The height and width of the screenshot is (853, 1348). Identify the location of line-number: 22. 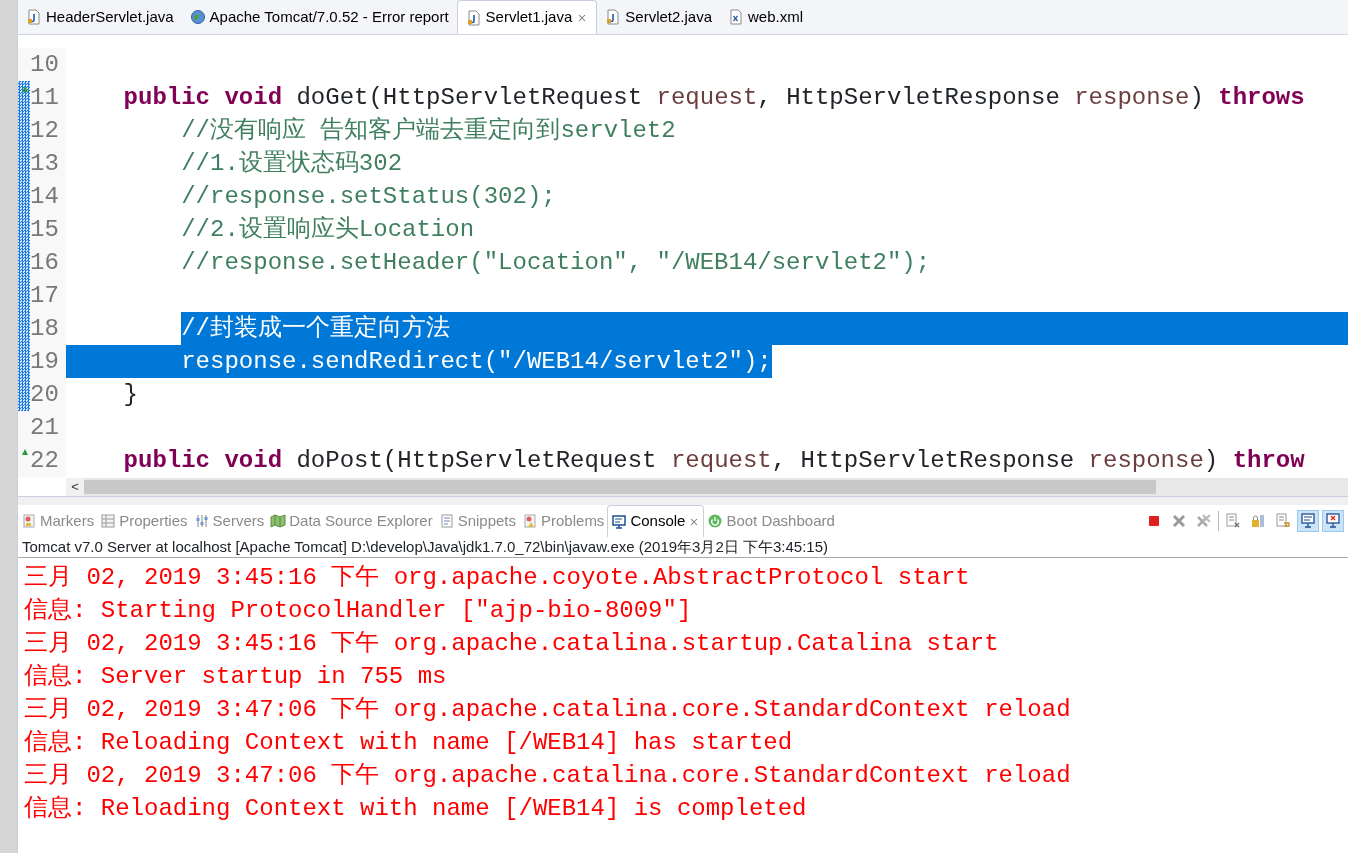
(44, 461).